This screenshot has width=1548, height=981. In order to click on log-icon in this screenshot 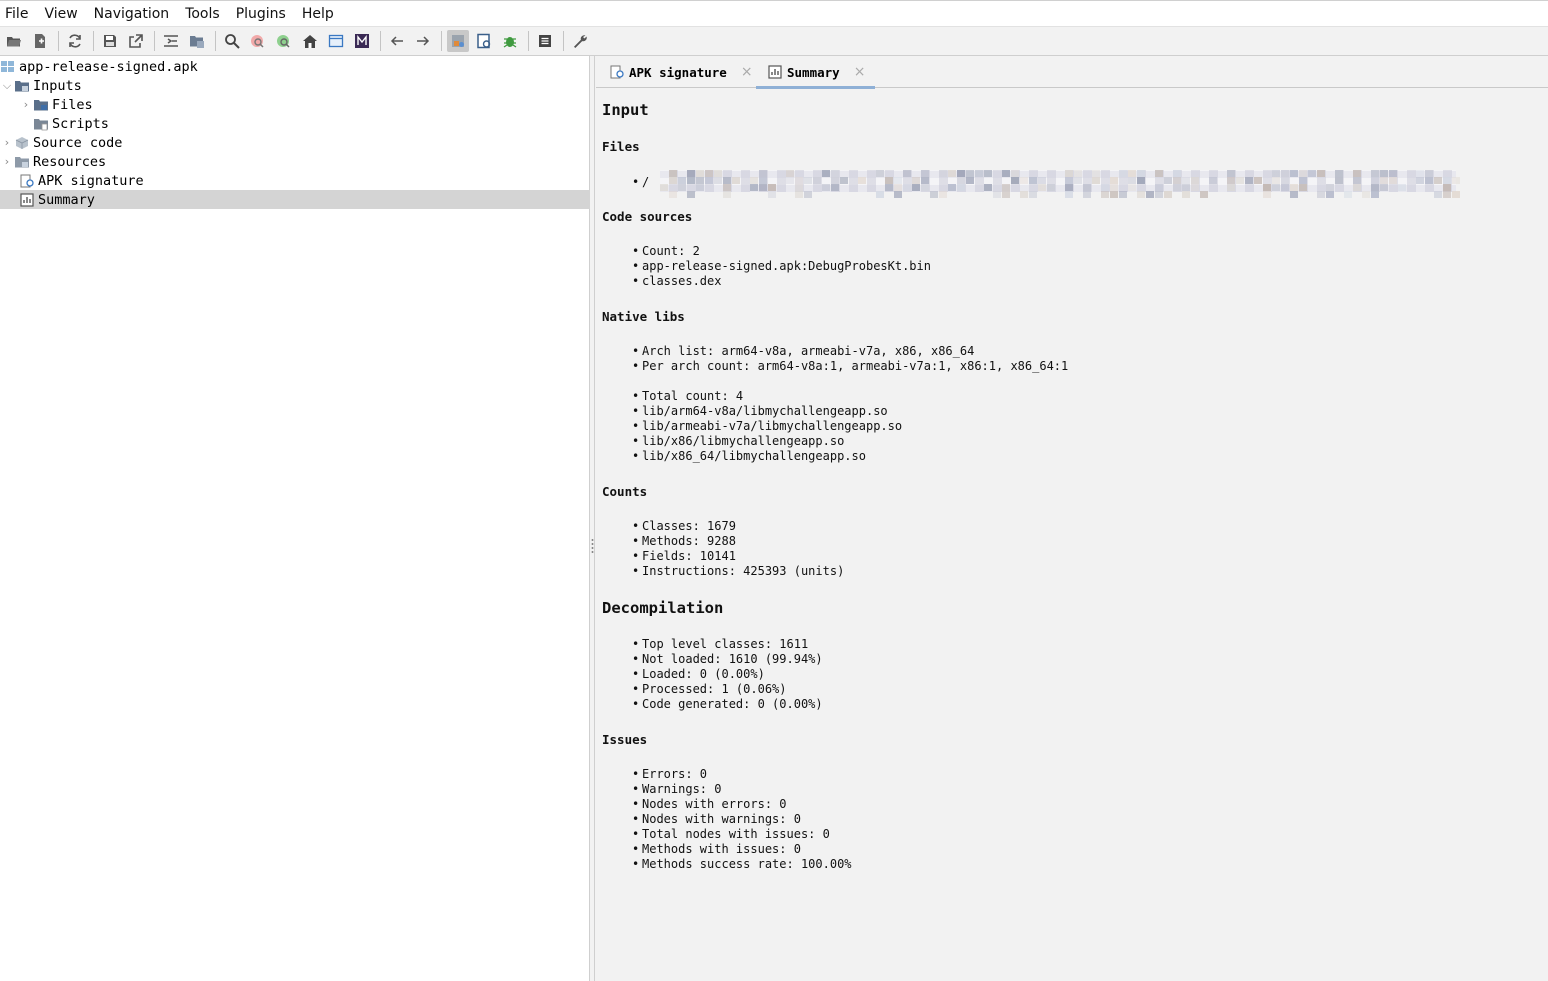, I will do `click(545, 41)`.